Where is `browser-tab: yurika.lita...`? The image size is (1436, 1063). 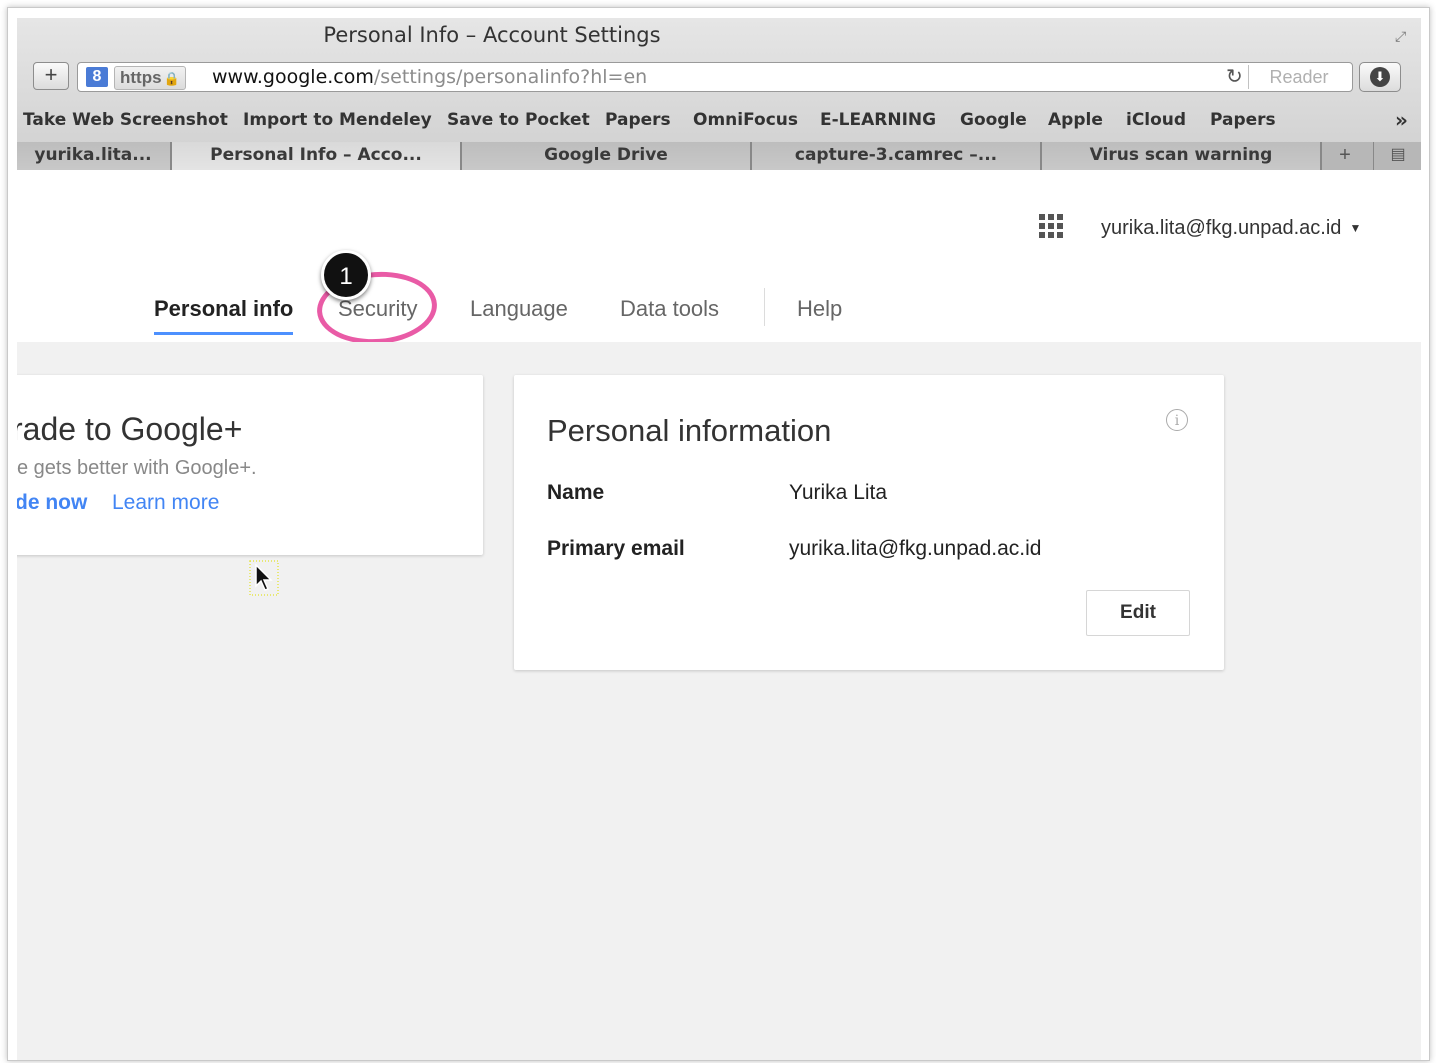 browser-tab: yurika.lita... is located at coordinates (94, 156).